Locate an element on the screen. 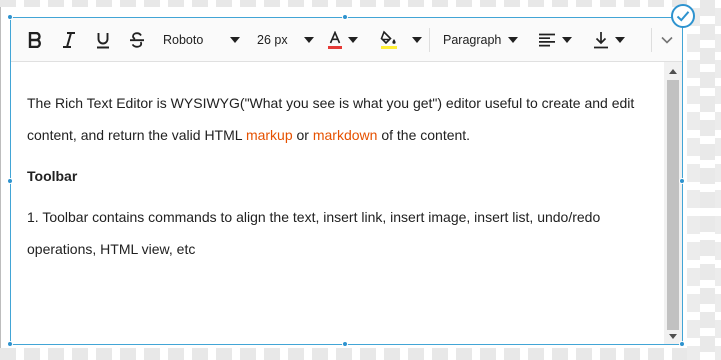 Image resolution: width=721 pixels, height=360 pixels. strikethrough-icon is located at coordinates (137, 40).